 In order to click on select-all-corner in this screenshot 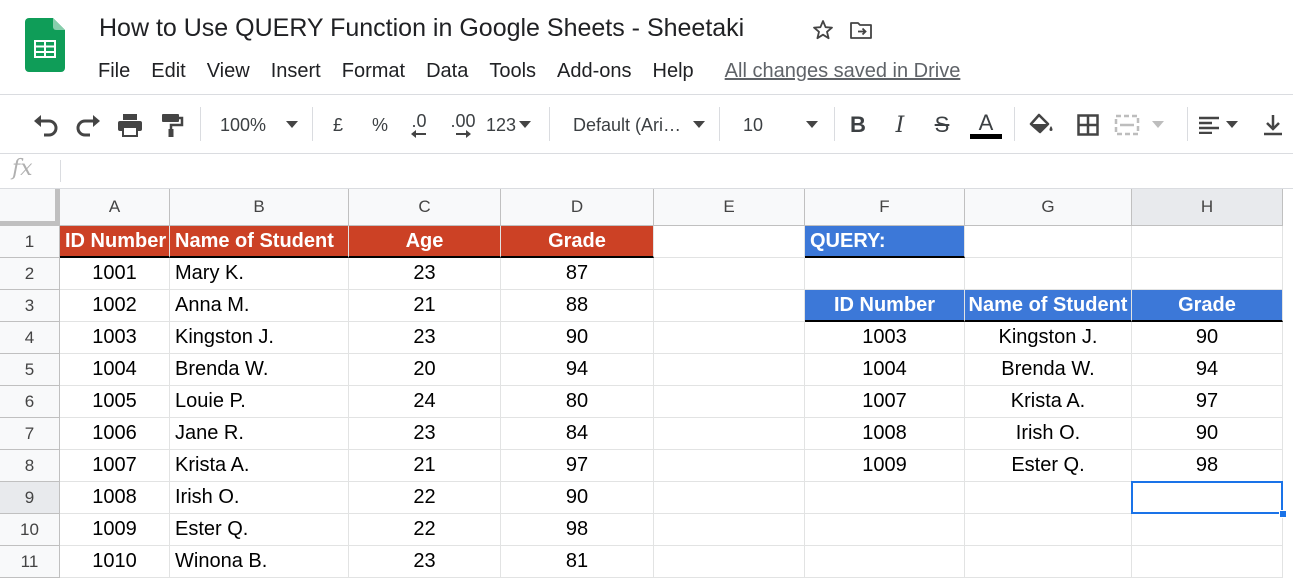, I will do `click(30, 207)`.